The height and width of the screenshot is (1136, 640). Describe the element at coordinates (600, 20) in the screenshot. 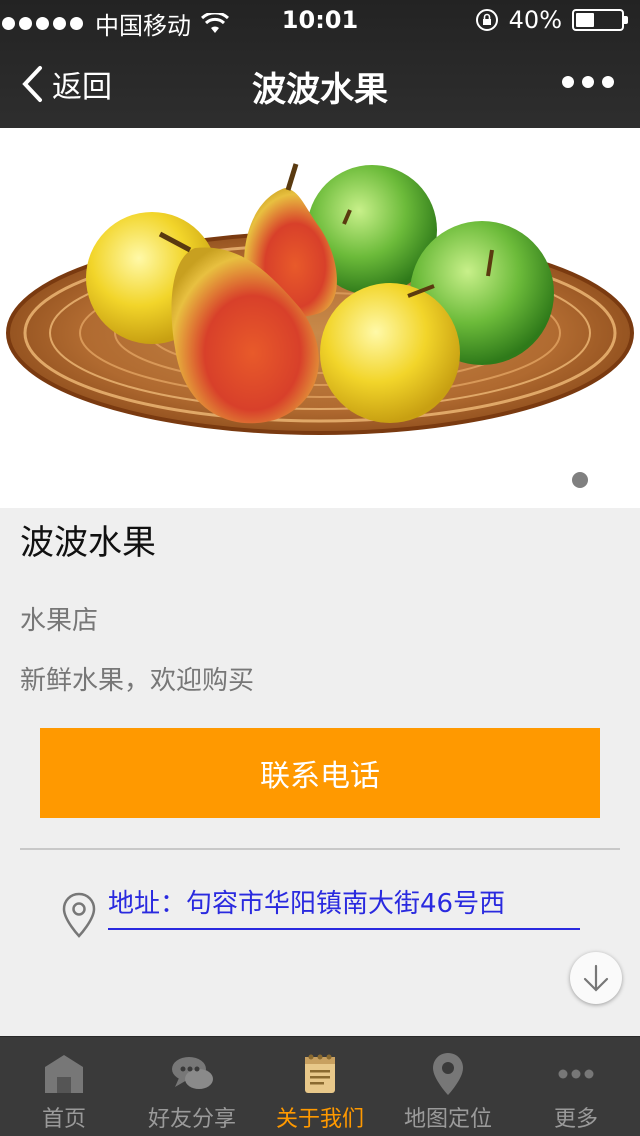

I see `battery-icon` at that location.